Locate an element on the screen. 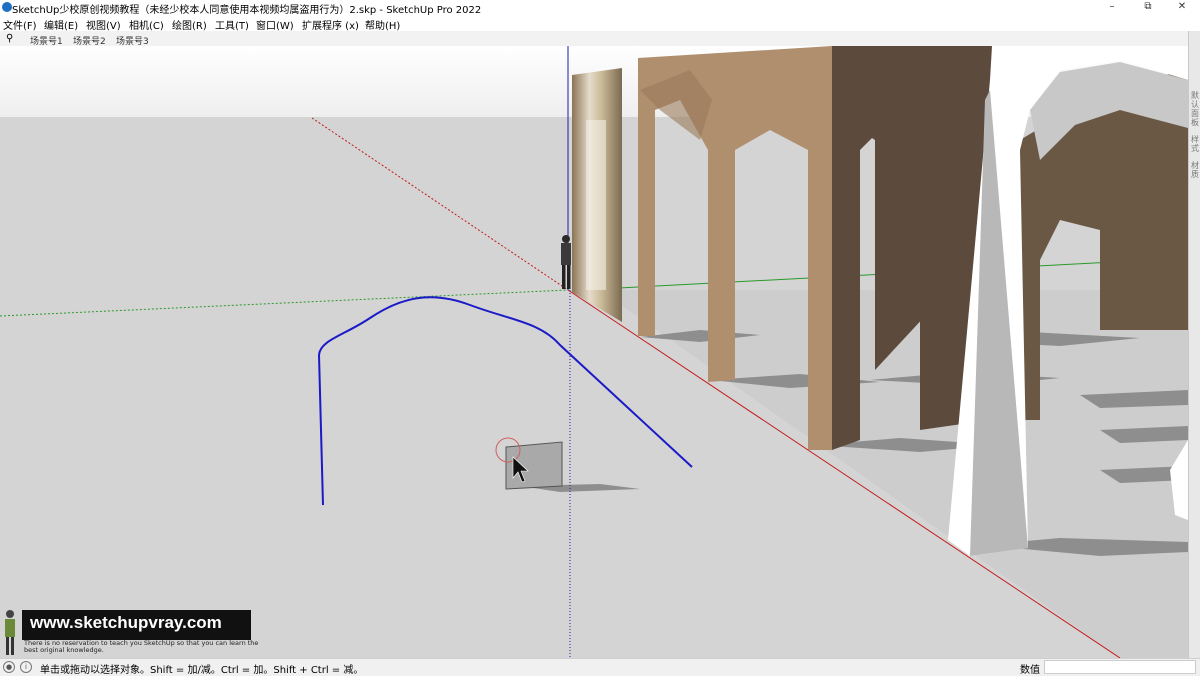 The width and height of the screenshot is (1200, 676). watermark-url: www.sketchupvray.com is located at coordinates (126, 622).